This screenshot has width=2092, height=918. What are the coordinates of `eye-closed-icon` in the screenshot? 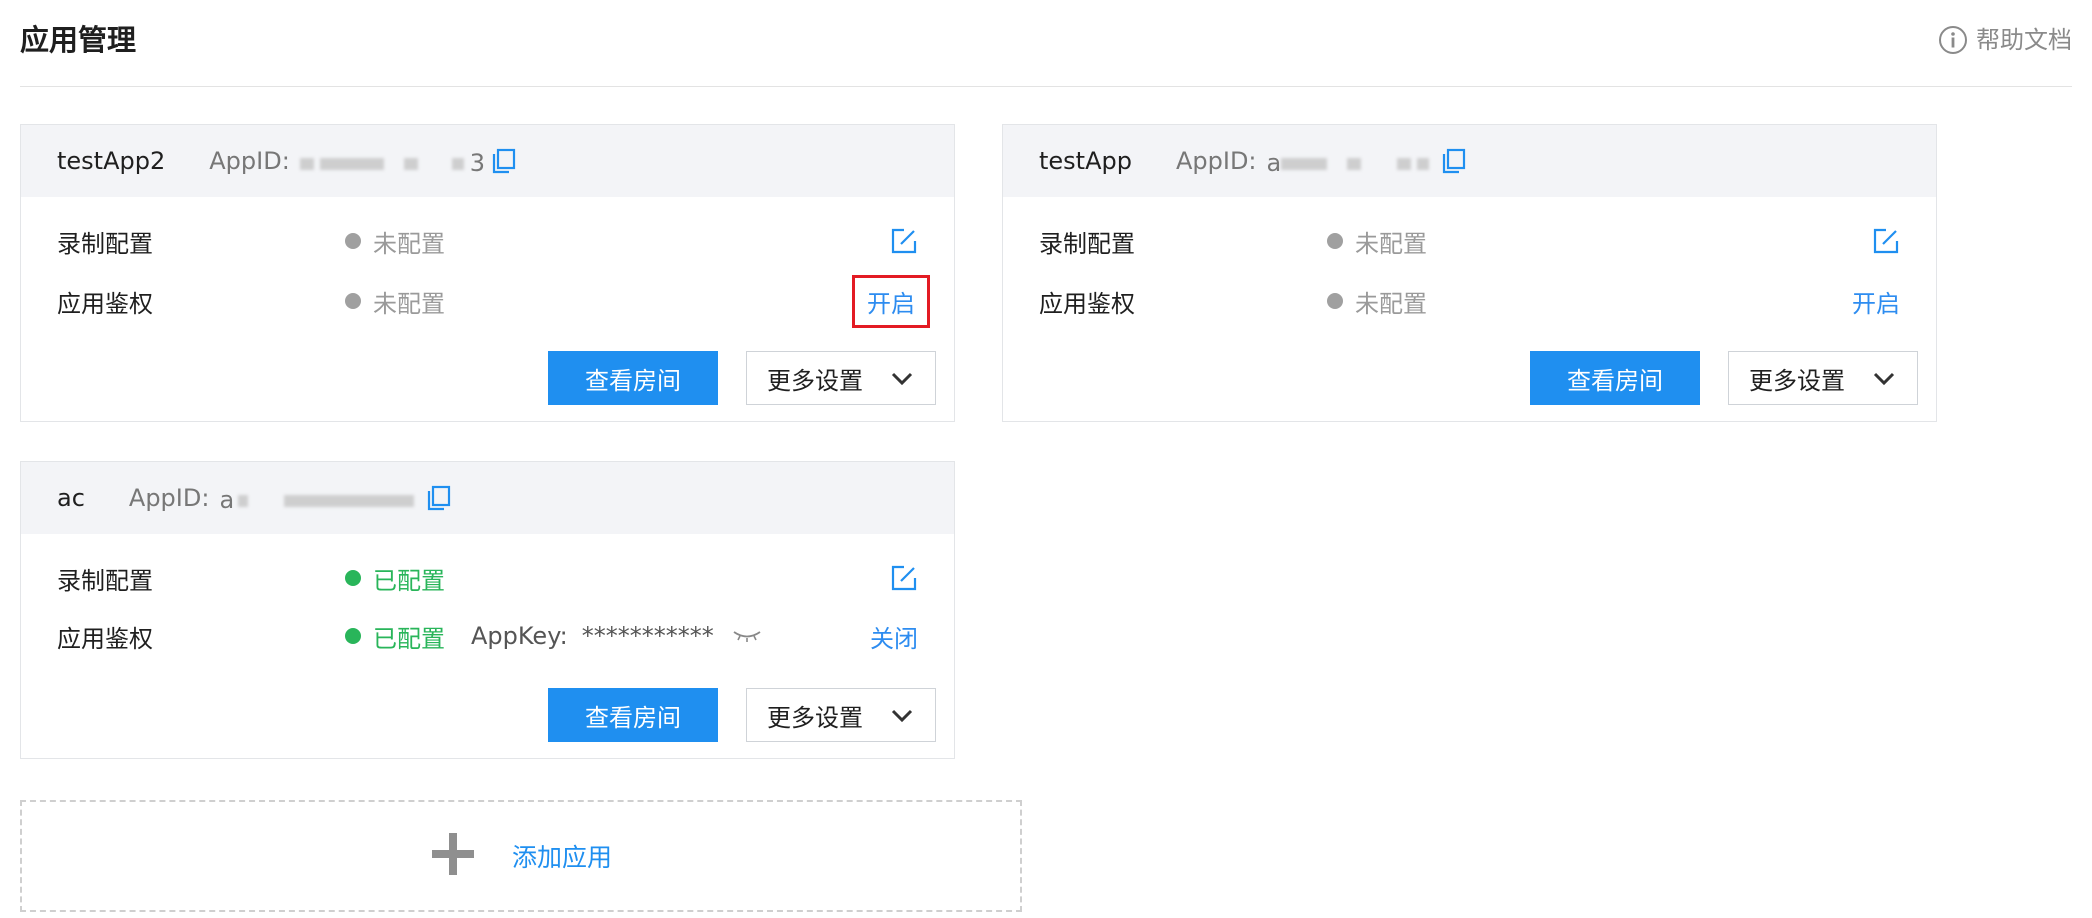 It's located at (747, 636).